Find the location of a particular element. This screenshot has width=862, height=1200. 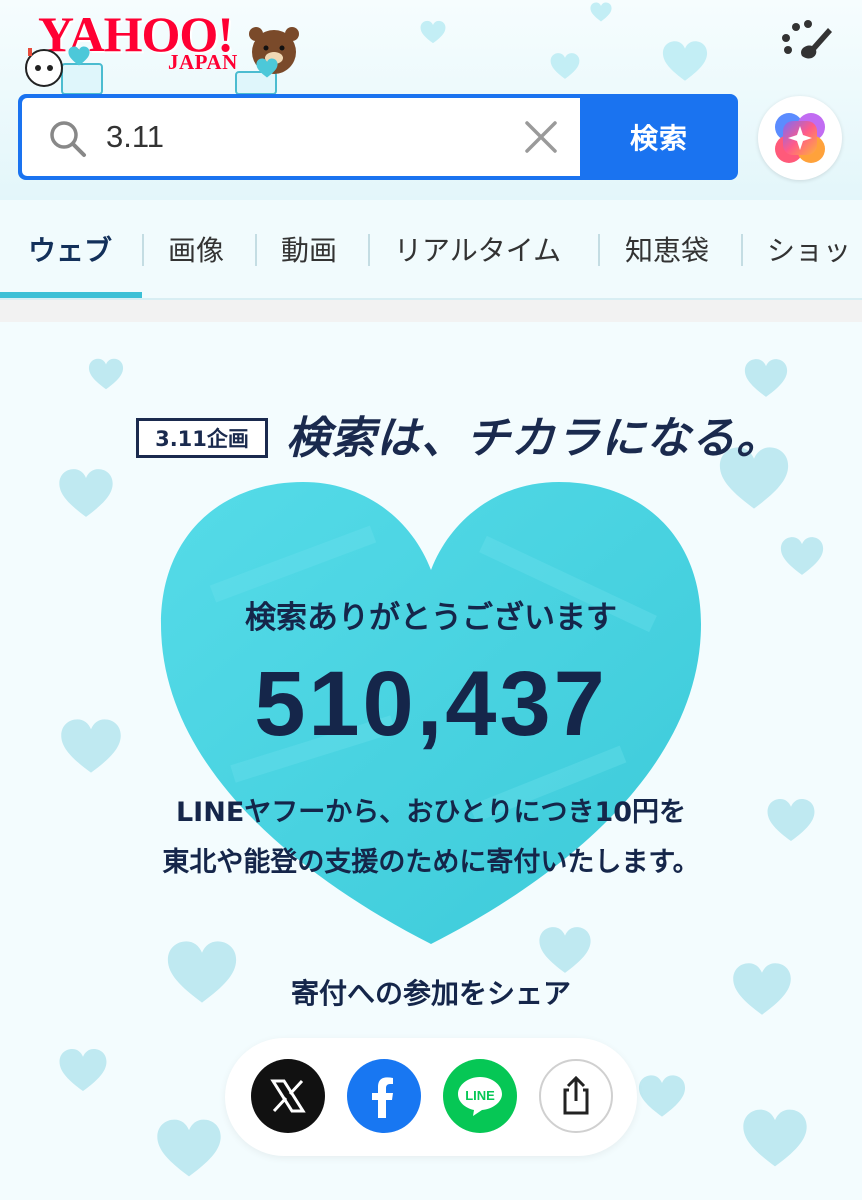

share-x-button is located at coordinates (288, 1096).